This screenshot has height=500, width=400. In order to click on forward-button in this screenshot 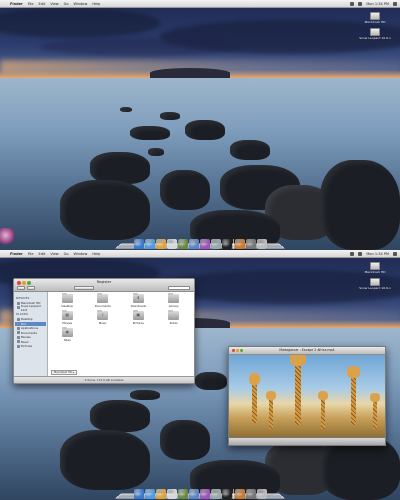, I will do `click(31, 288)`.